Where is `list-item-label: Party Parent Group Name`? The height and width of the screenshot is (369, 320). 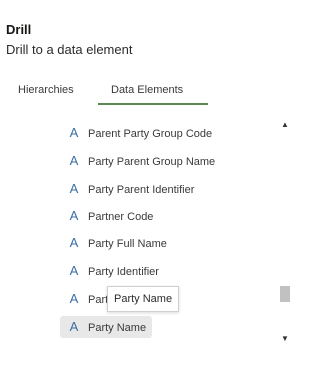 list-item-label: Party Parent Group Name is located at coordinates (152, 162).